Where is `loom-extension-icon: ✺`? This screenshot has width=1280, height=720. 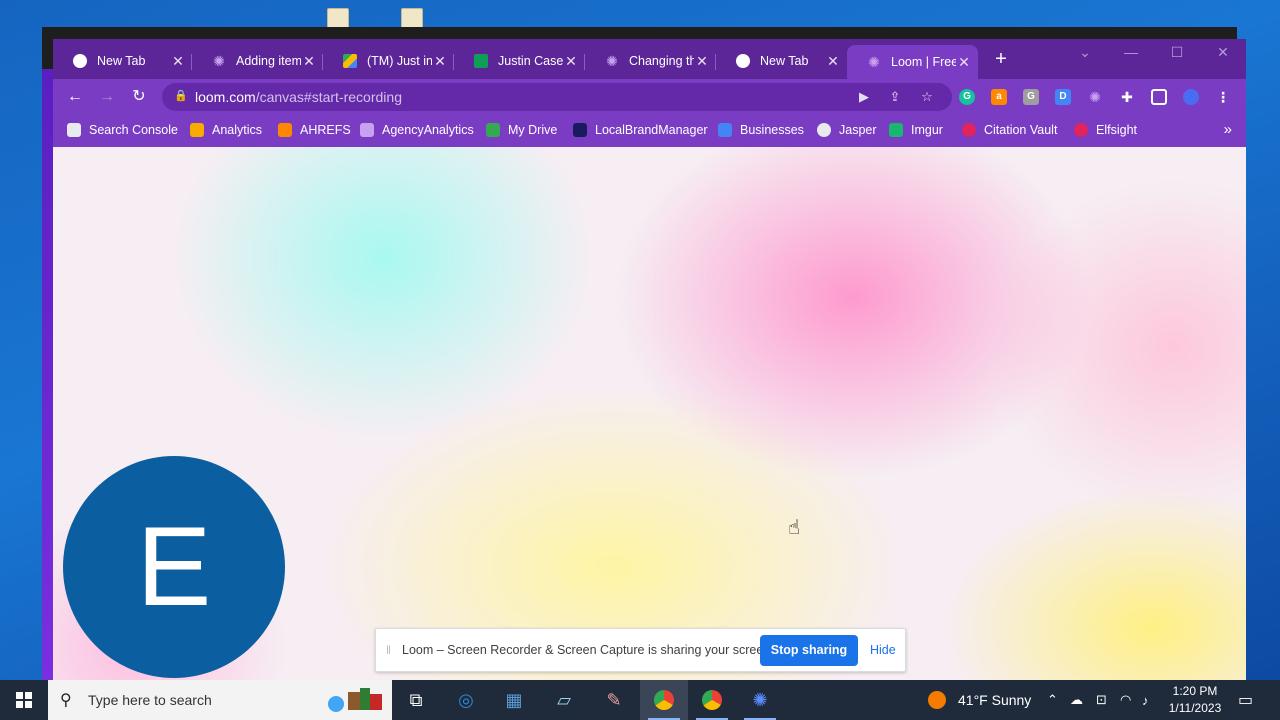
loom-extension-icon: ✺ is located at coordinates (1095, 97).